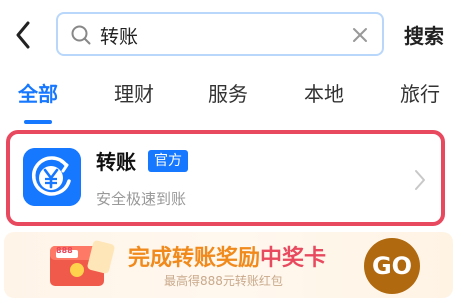  I want to click on active-tab-indicator, so click(38, 122).